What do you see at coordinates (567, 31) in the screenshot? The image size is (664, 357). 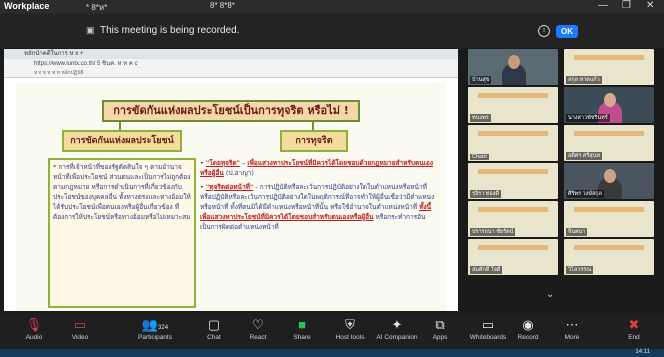 I see `ok-button: OK` at bounding box center [567, 31].